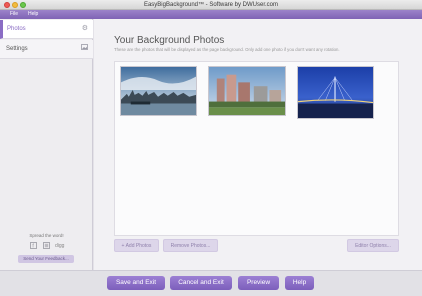 The image size is (422, 296). I want to click on sidebar-item-settings: Settings, so click(46, 49).